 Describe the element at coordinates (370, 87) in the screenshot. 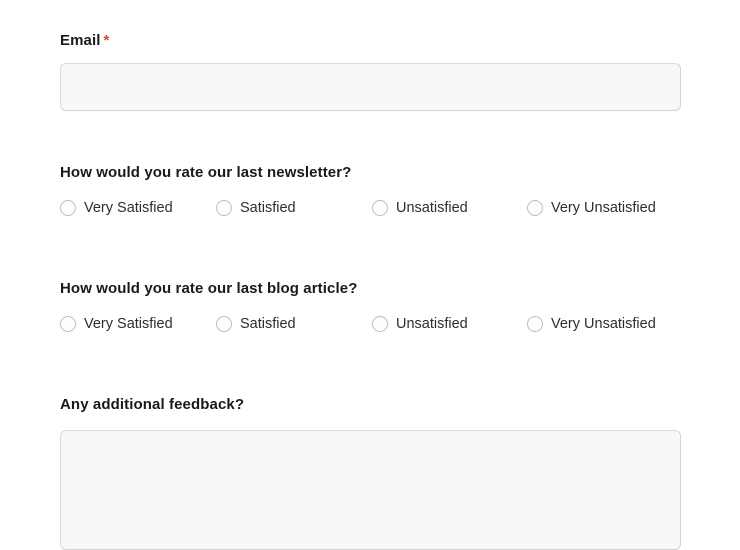

I see `email-input` at that location.